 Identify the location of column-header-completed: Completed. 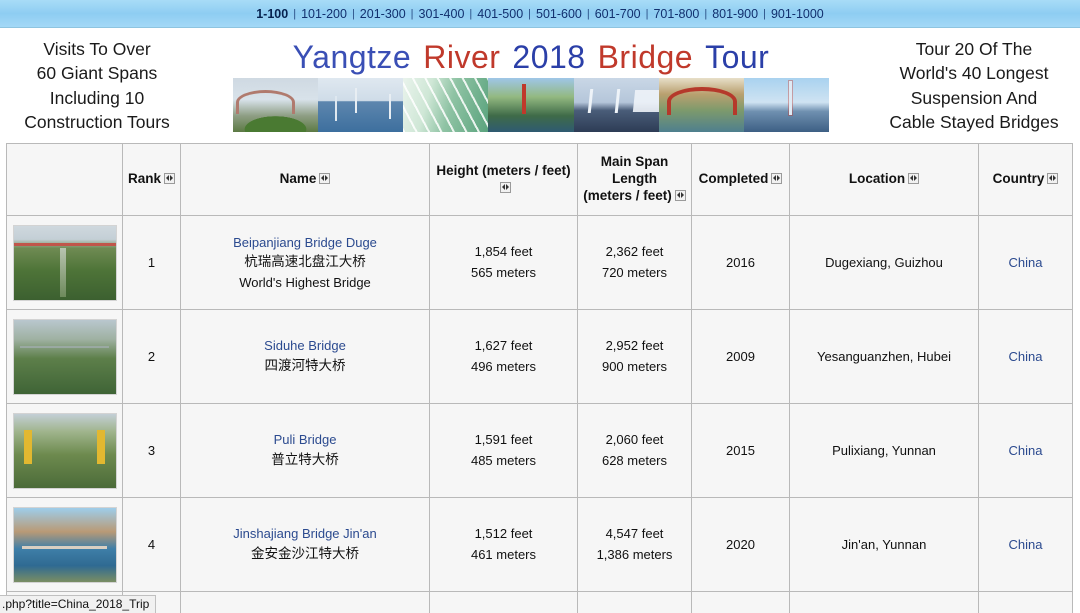
(740, 179).